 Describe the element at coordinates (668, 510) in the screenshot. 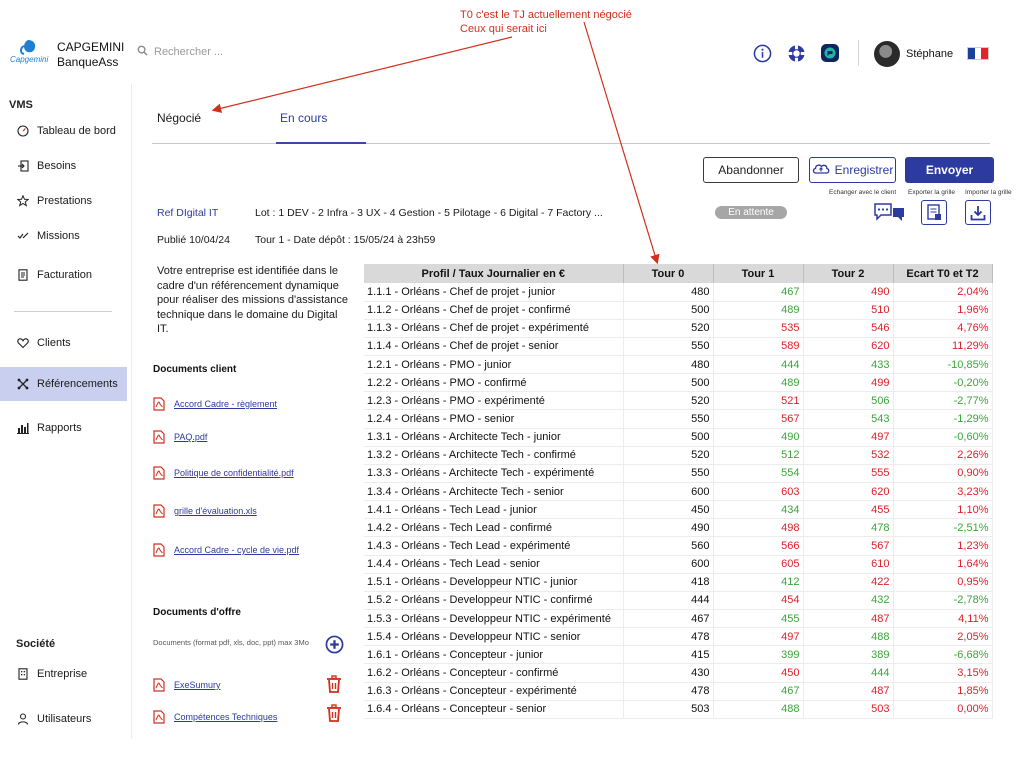

I see `cell-tour0: 450` at that location.